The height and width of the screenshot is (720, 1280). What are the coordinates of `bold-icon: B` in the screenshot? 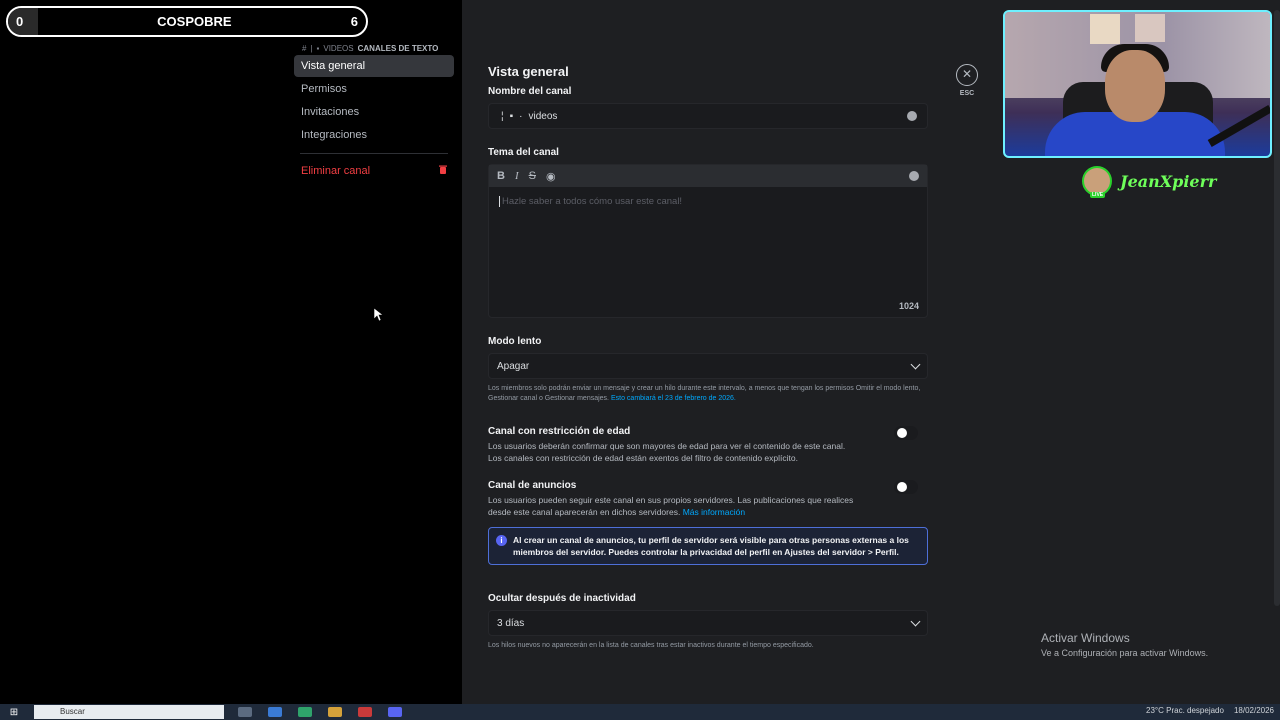 It's located at (501, 176).